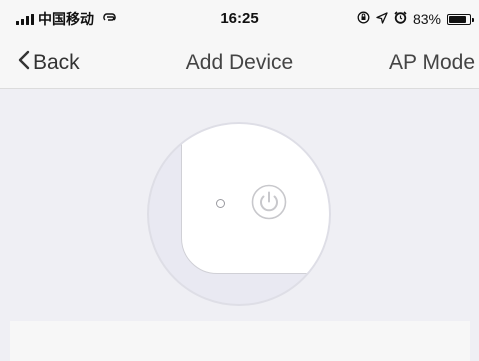 Image resolution: width=479 pixels, height=361 pixels. Describe the element at coordinates (400, 19) in the screenshot. I see `alarm-icon` at that location.